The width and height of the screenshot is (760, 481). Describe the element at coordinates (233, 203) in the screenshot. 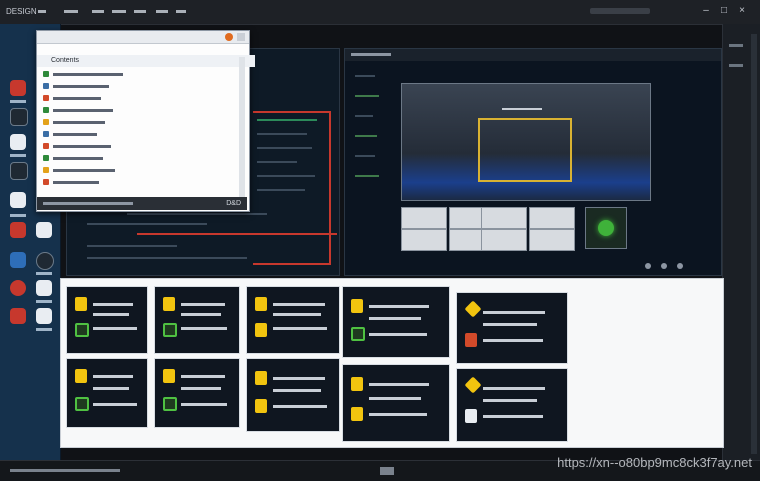

I see `status-text: D&D` at that location.